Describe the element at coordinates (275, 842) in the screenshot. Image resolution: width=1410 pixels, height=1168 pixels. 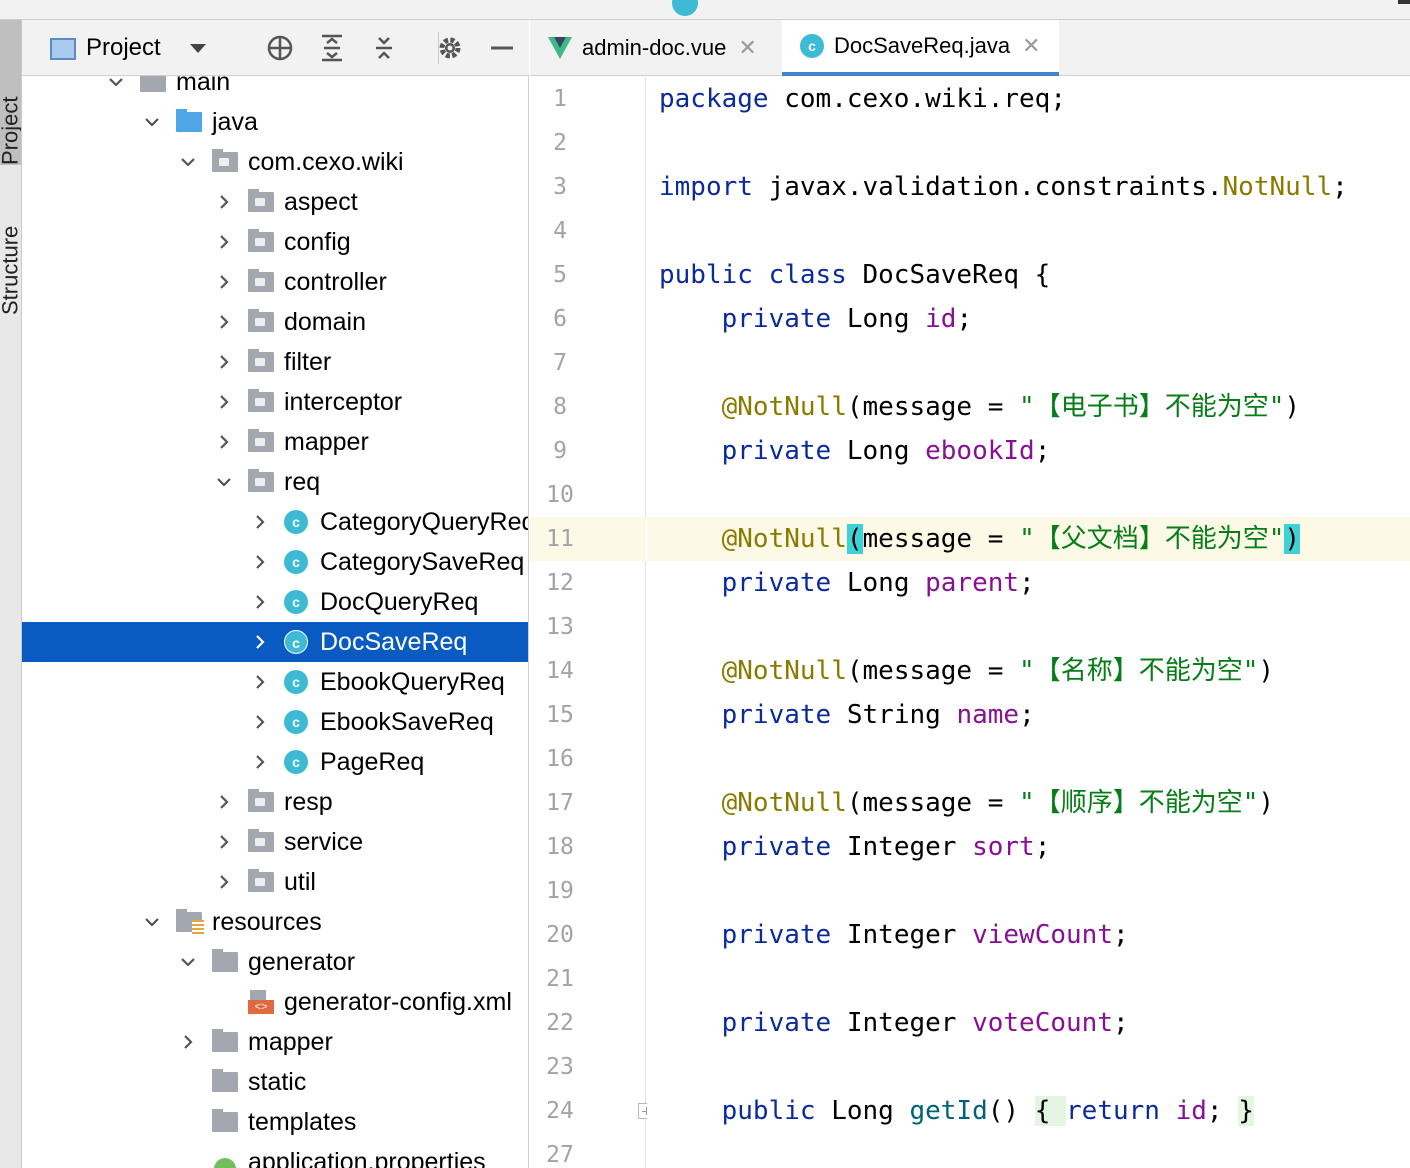
I see `tree-item-service: service` at that location.